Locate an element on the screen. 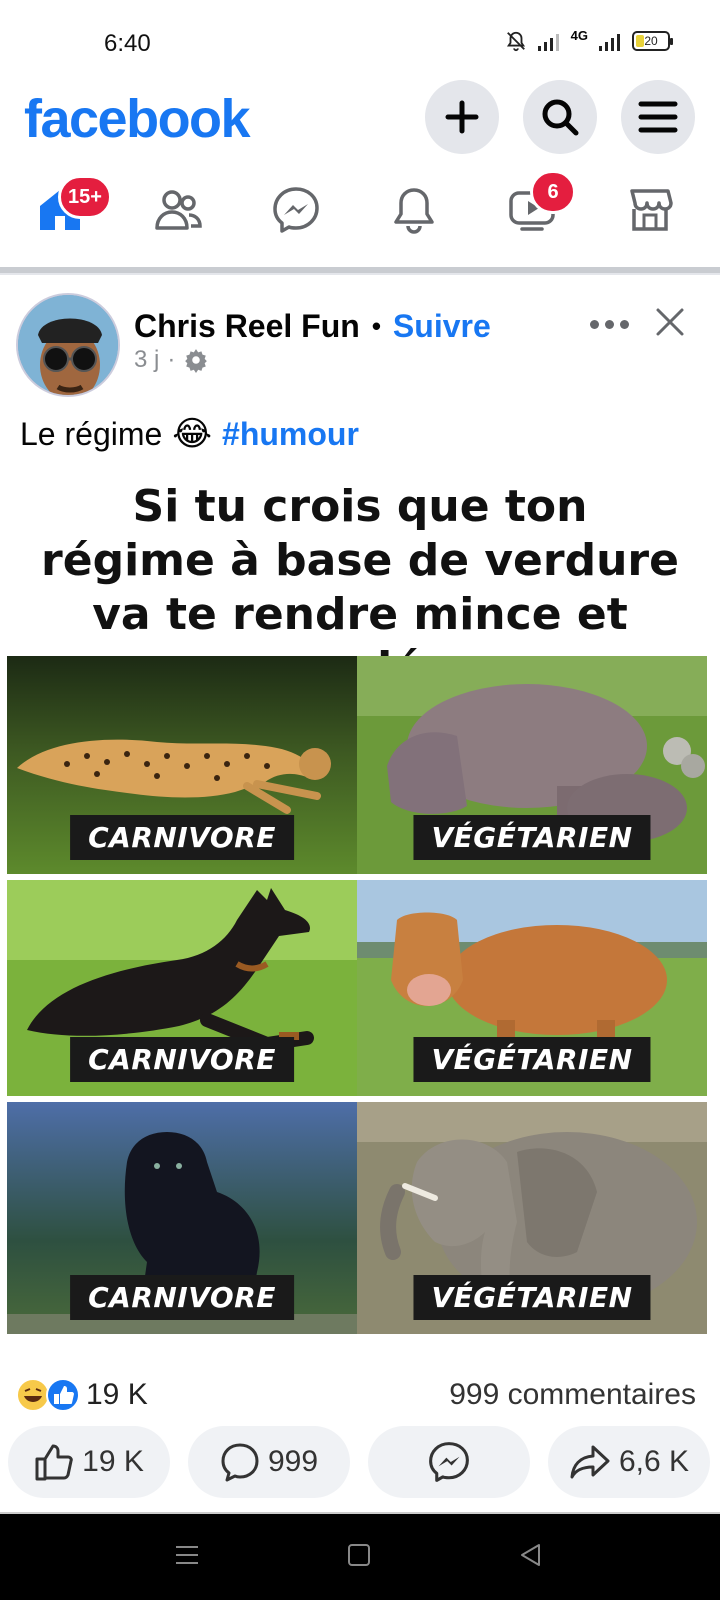  caption-text: Le régime is located at coordinates (91, 433).